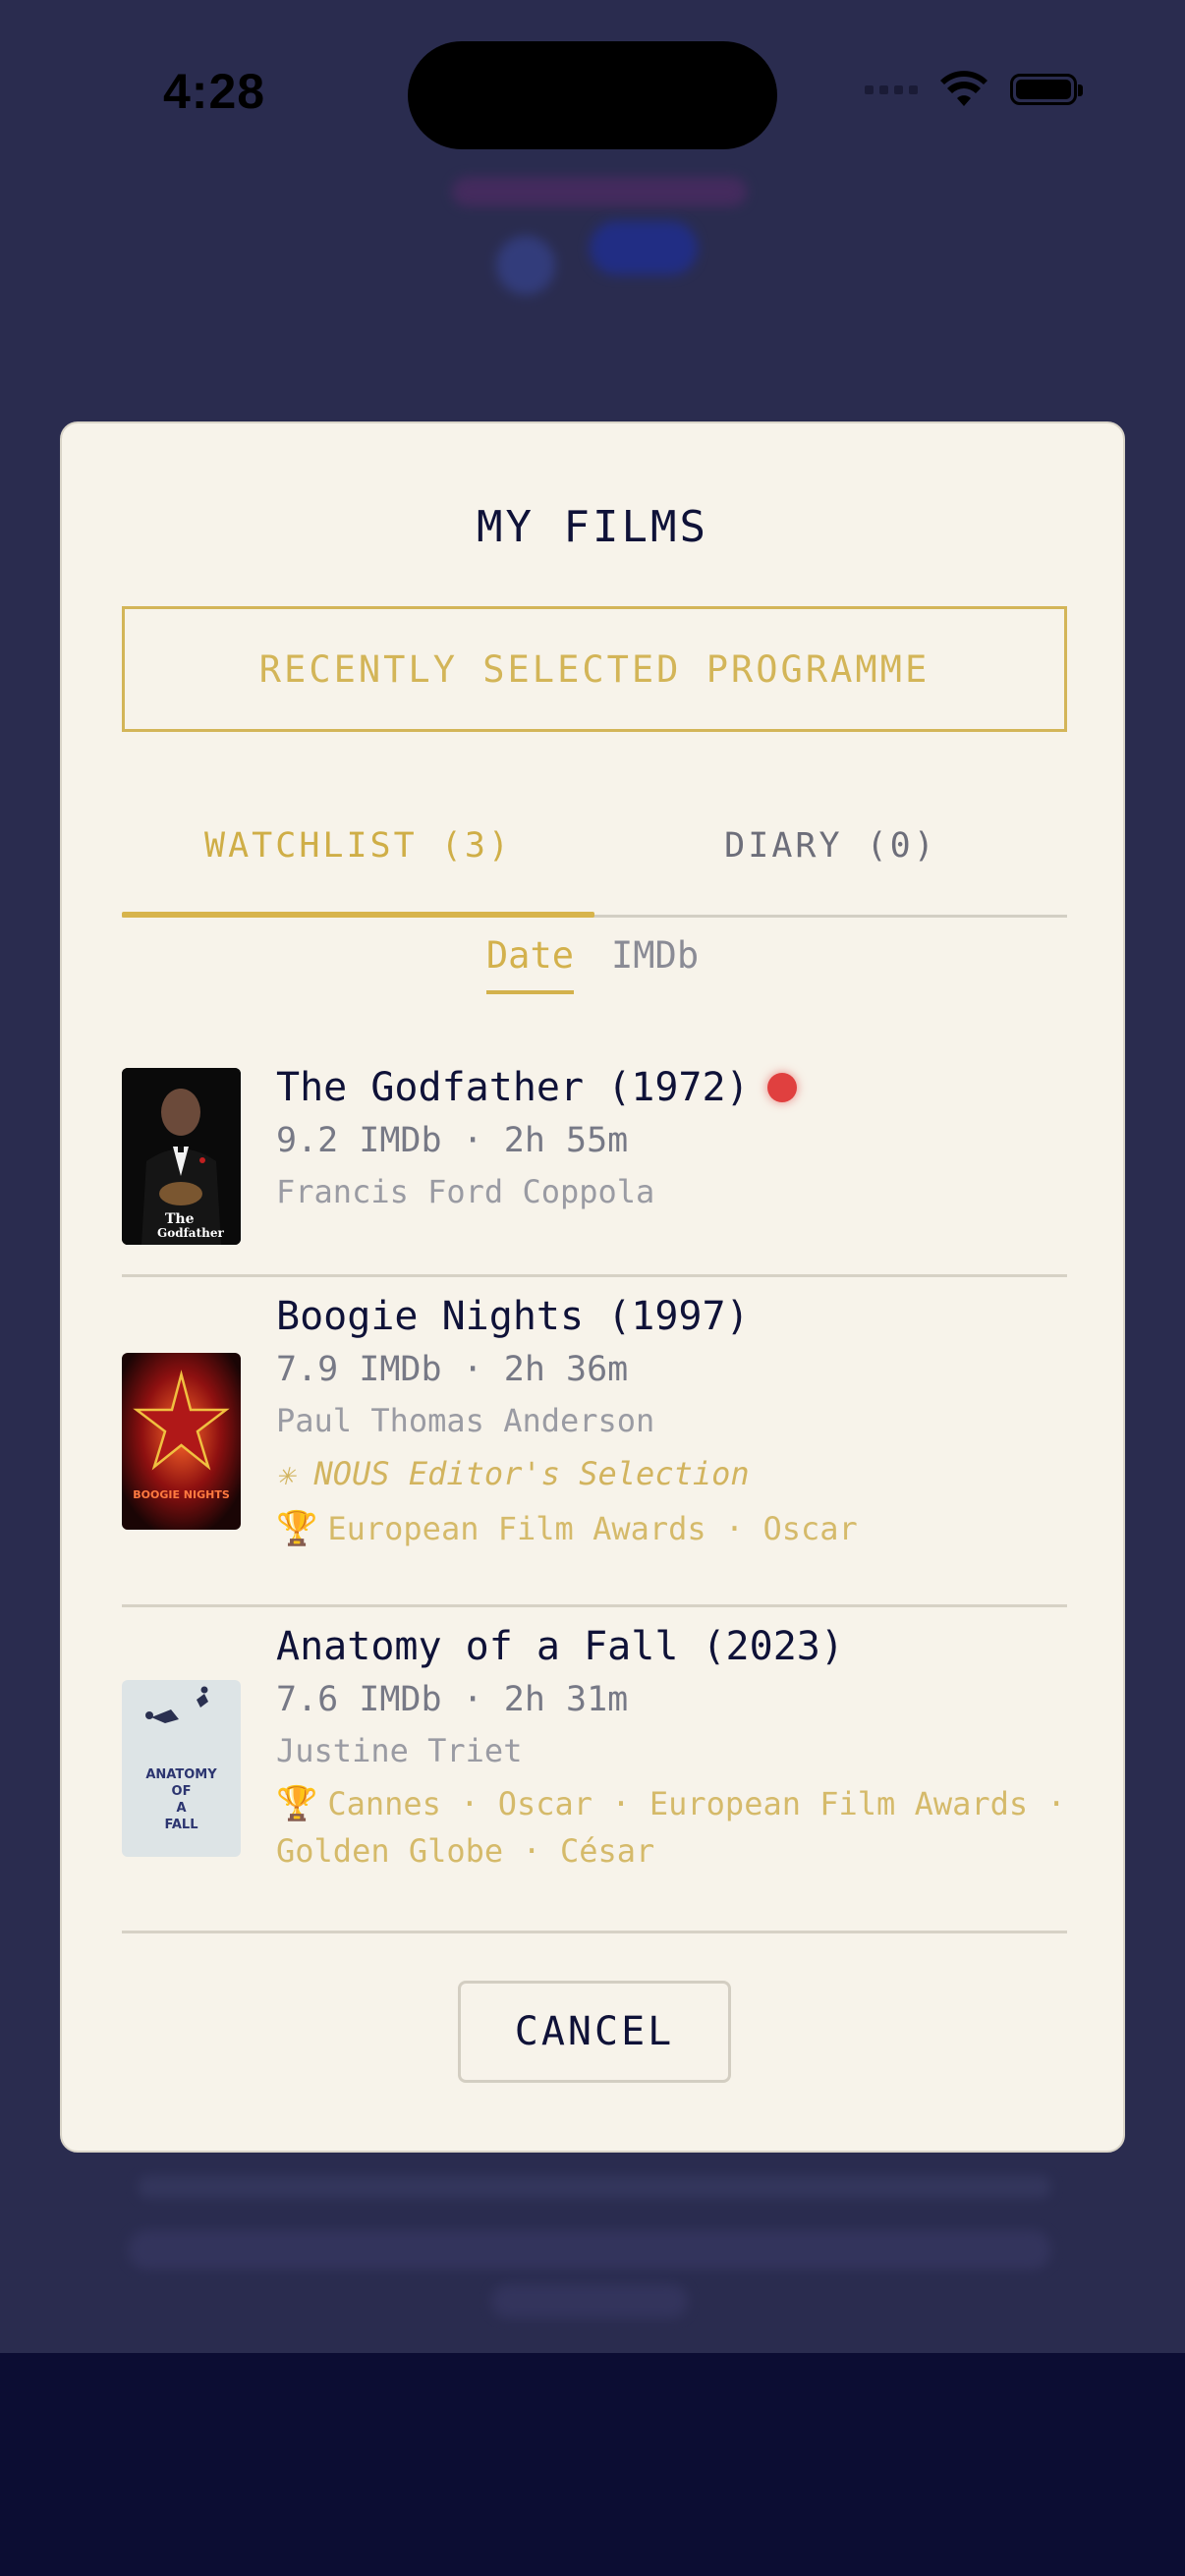  What do you see at coordinates (594, 2032) in the screenshot?
I see `cancel-button: CANCEL` at bounding box center [594, 2032].